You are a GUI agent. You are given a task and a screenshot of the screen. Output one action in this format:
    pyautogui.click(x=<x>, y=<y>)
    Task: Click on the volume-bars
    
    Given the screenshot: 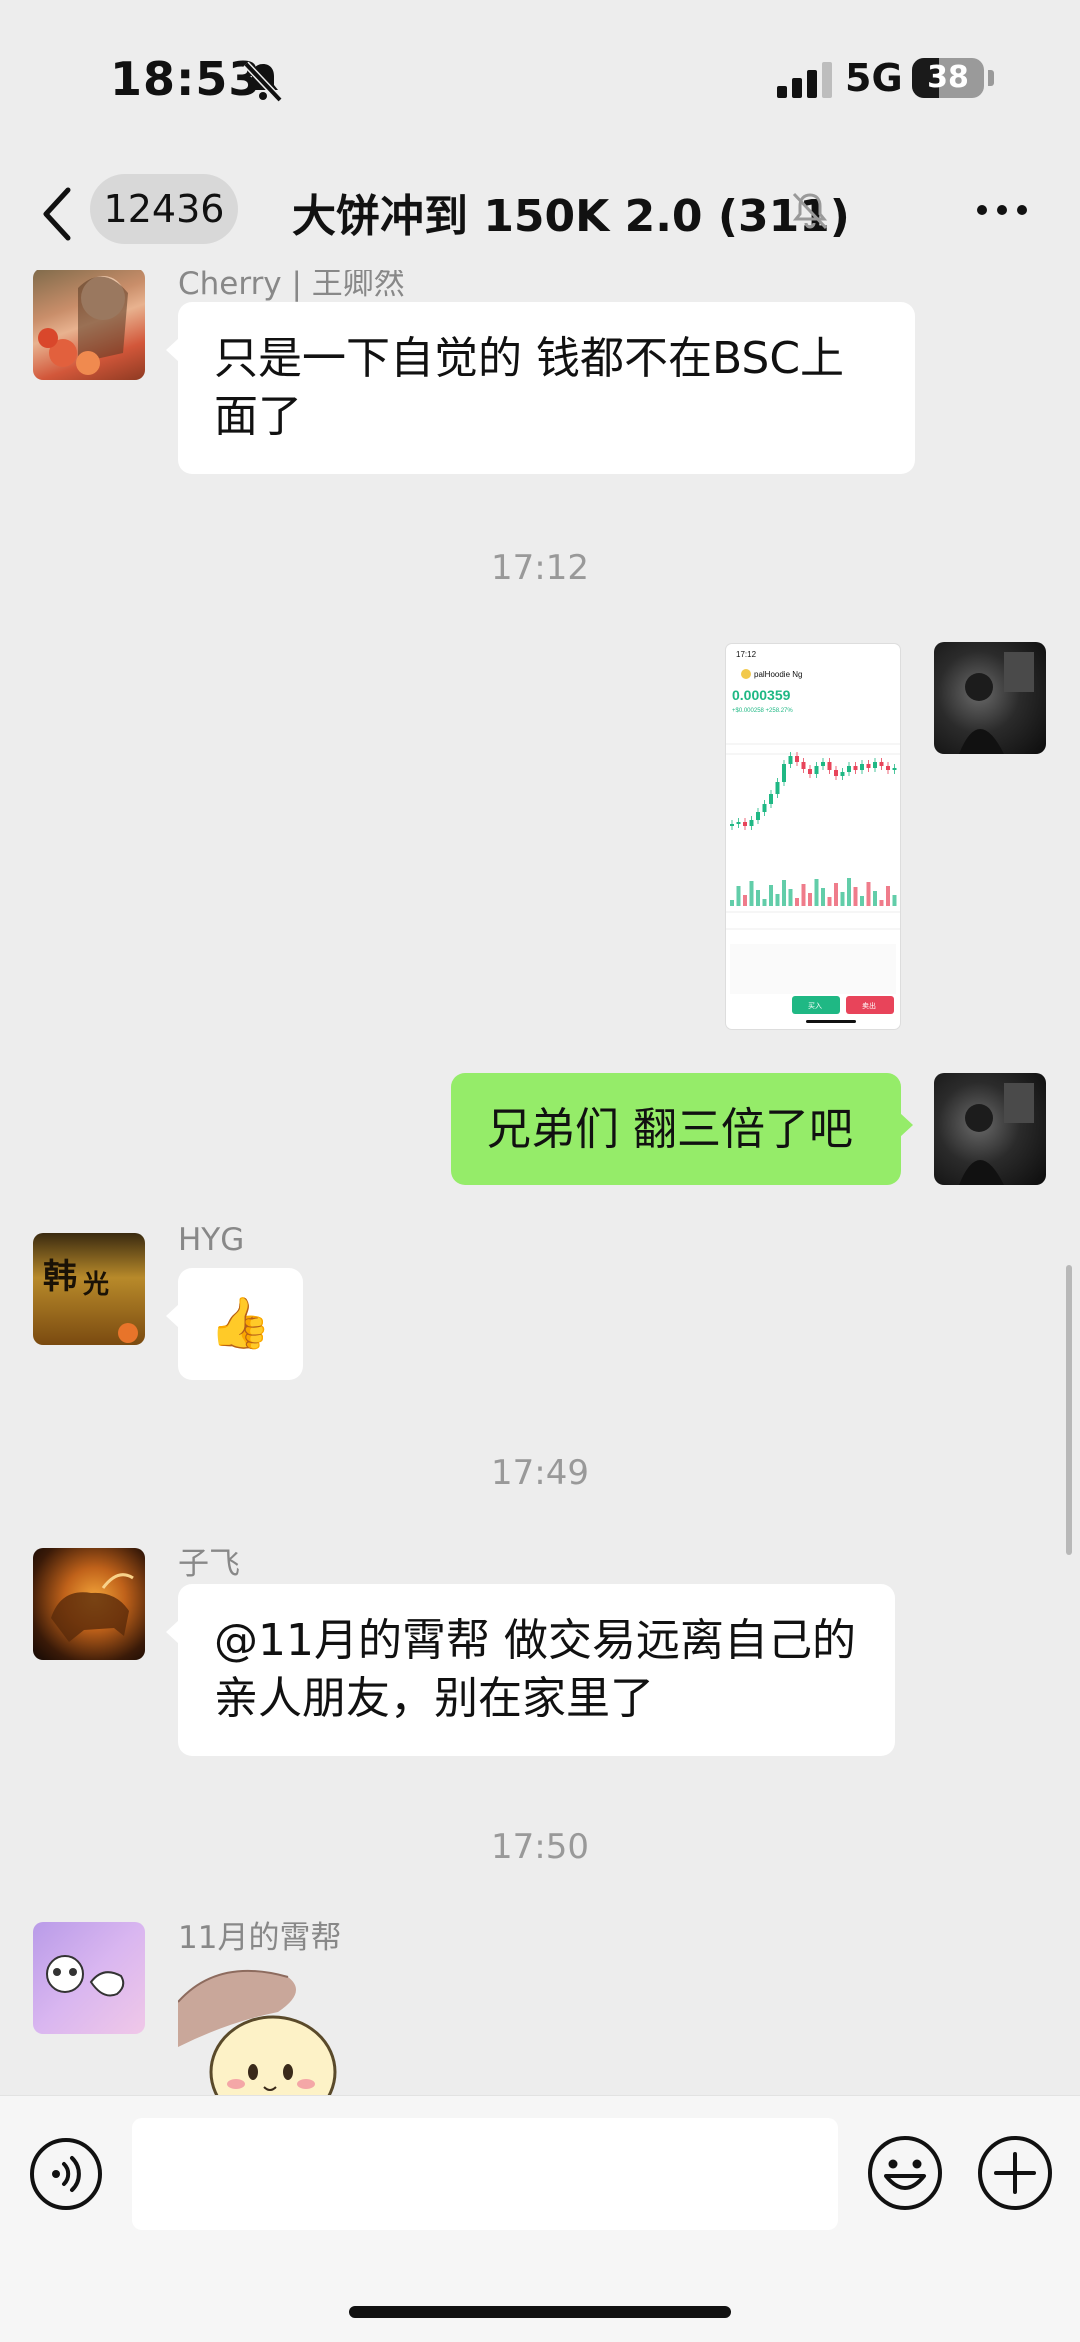 What is the action you would take?
    pyautogui.click(x=813, y=892)
    